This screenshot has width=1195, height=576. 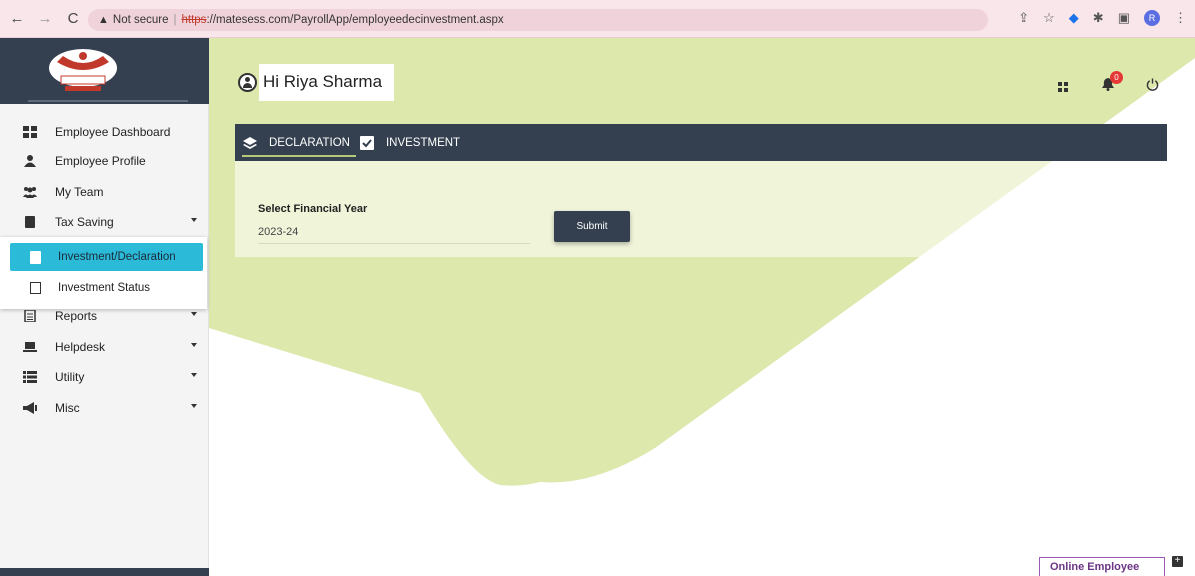 What do you see at coordinates (30, 222) in the screenshot?
I see `book-icon` at bounding box center [30, 222].